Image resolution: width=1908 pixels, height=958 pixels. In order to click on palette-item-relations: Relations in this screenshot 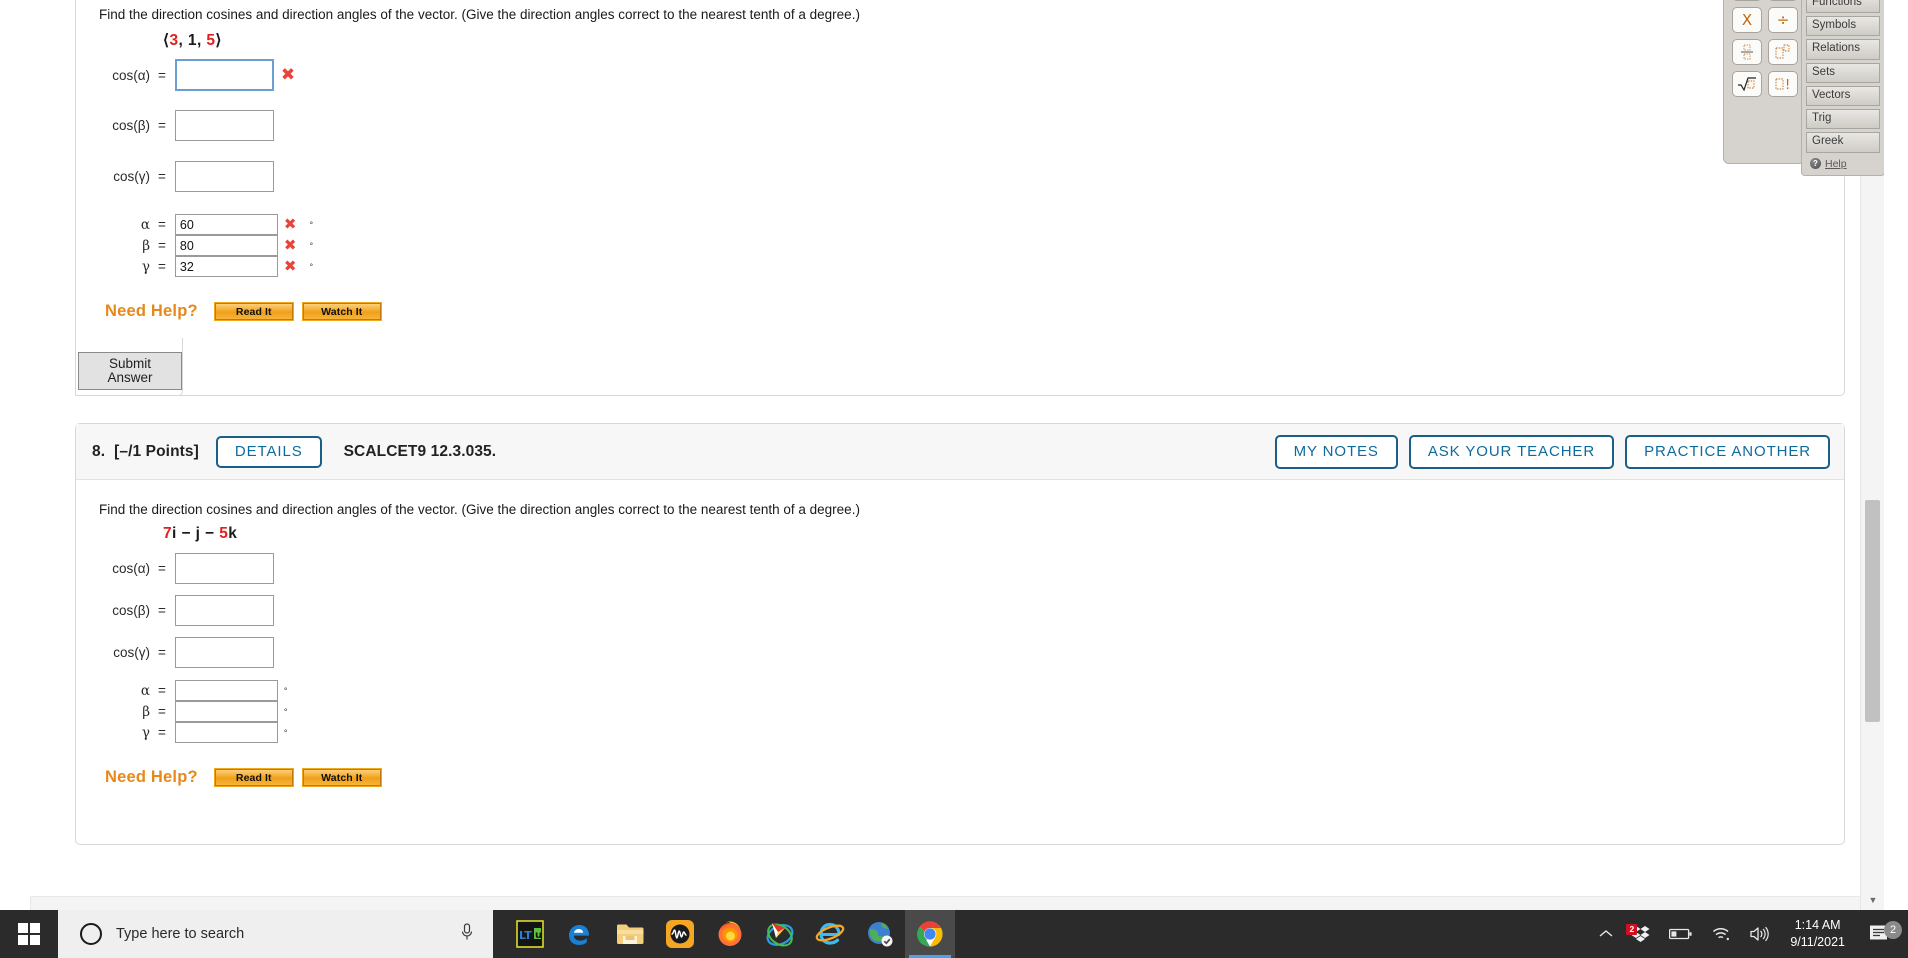, I will do `click(1843, 49)`.